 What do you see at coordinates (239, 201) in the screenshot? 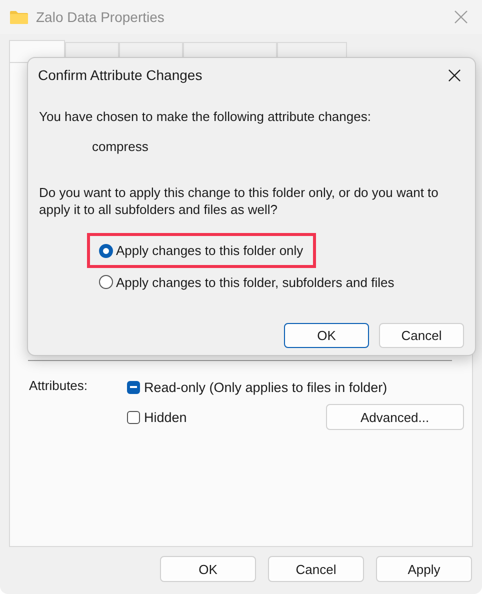
I see `question-text: Do you want to apply this change to this folder only, or do you want to apply it to all subfolders and files as well?` at bounding box center [239, 201].